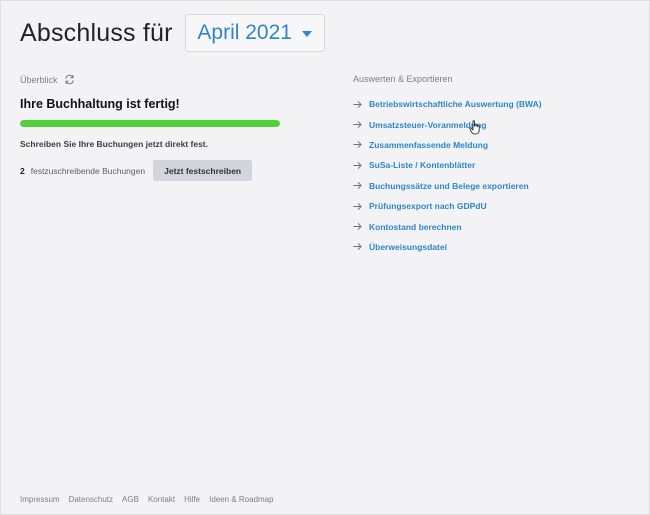 Image resolution: width=650 pixels, height=515 pixels. I want to click on pending-count: 2, so click(22, 170).